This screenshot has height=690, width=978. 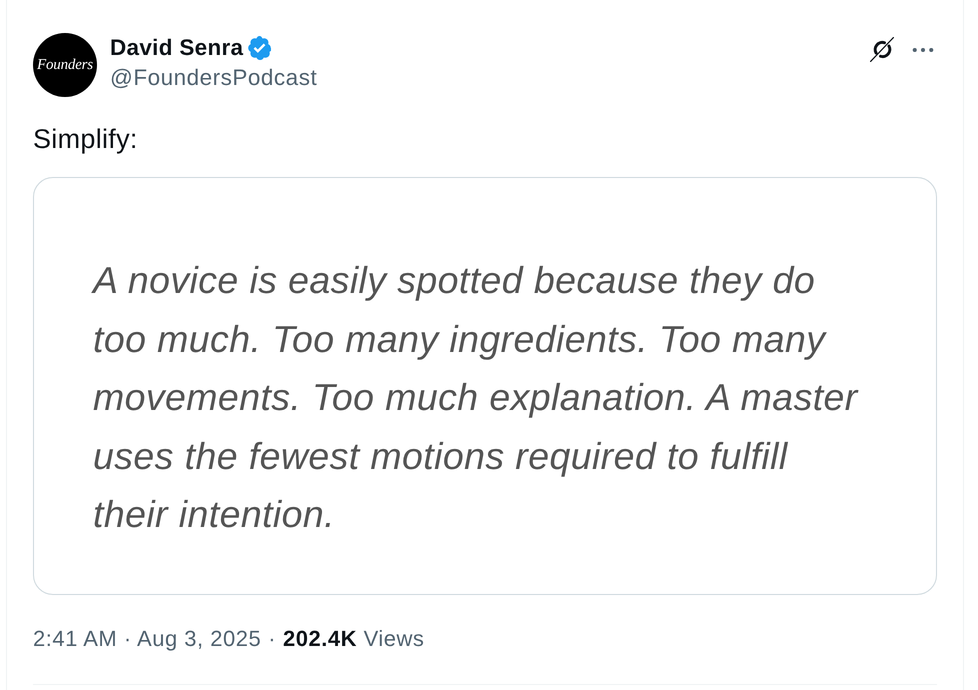 What do you see at coordinates (65, 65) in the screenshot?
I see `avatar-logo: Founders` at bounding box center [65, 65].